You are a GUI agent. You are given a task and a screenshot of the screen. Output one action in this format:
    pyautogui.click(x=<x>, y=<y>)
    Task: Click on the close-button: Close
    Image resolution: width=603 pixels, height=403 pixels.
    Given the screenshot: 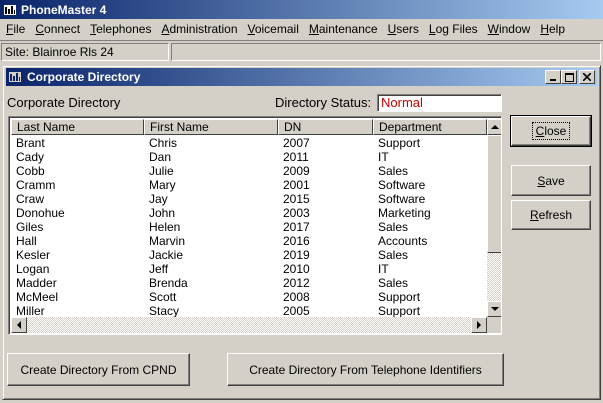 What is the action you would take?
    pyautogui.click(x=551, y=131)
    